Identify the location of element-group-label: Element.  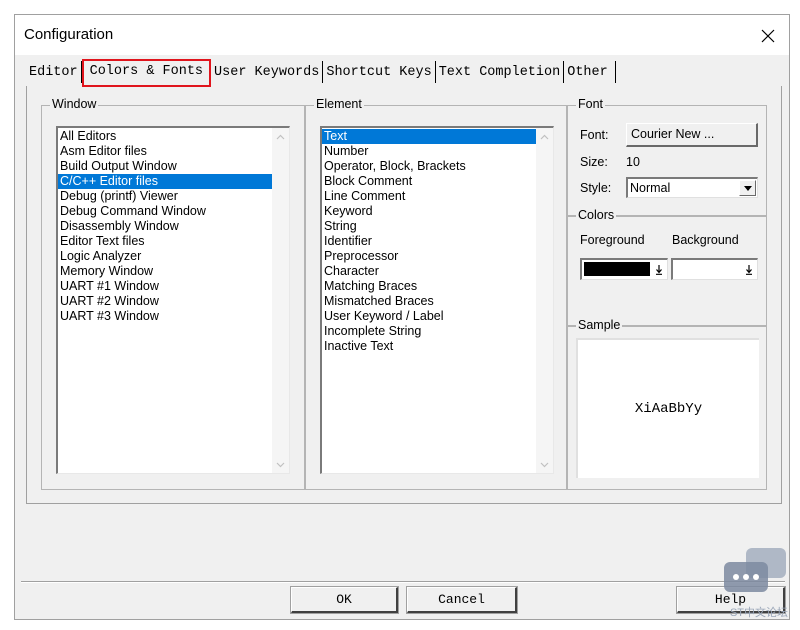
(339, 104).